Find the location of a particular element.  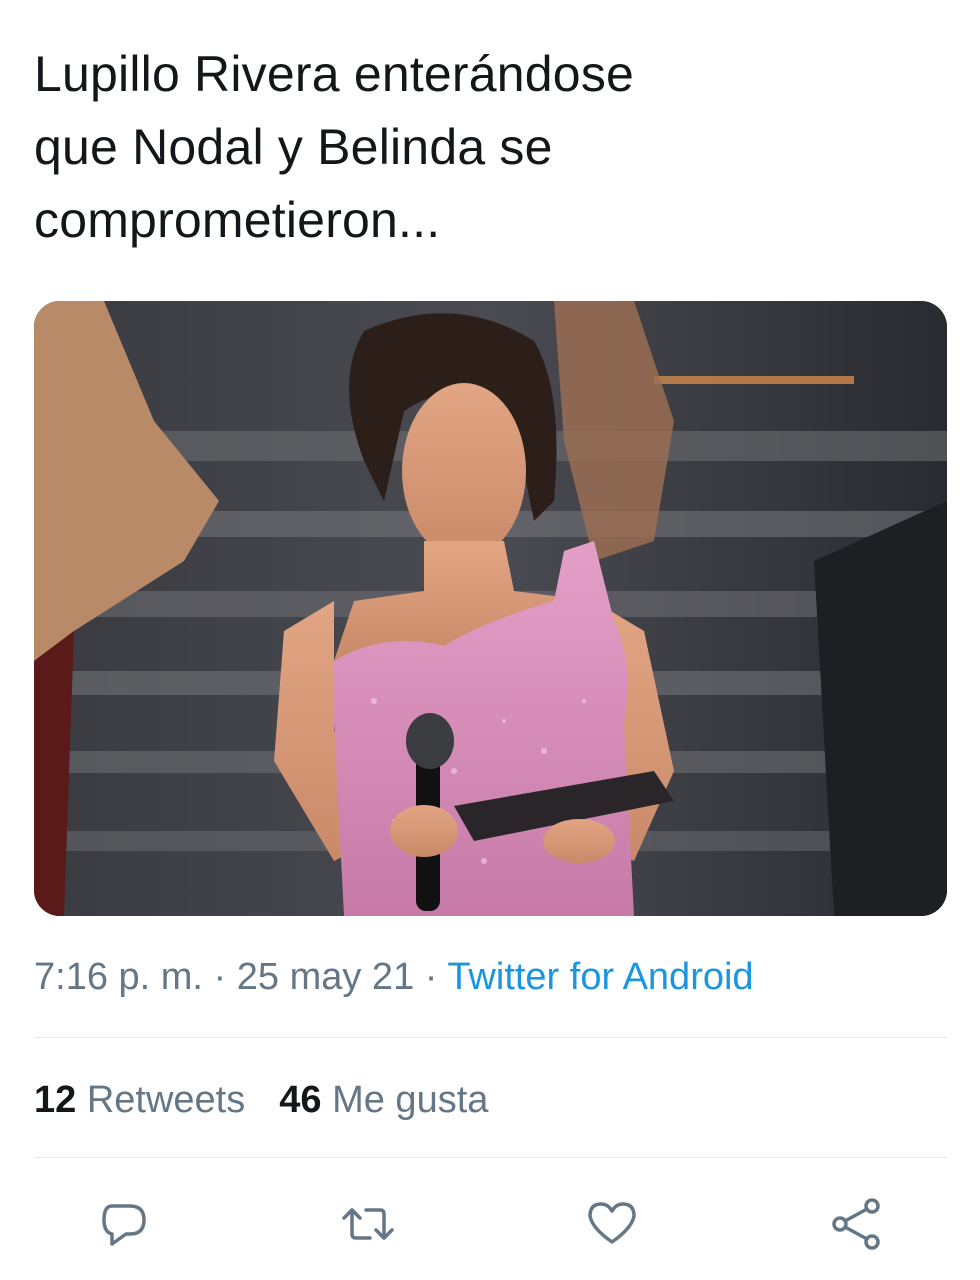

likes-stat: 46 Me gusta is located at coordinates (383, 1100).